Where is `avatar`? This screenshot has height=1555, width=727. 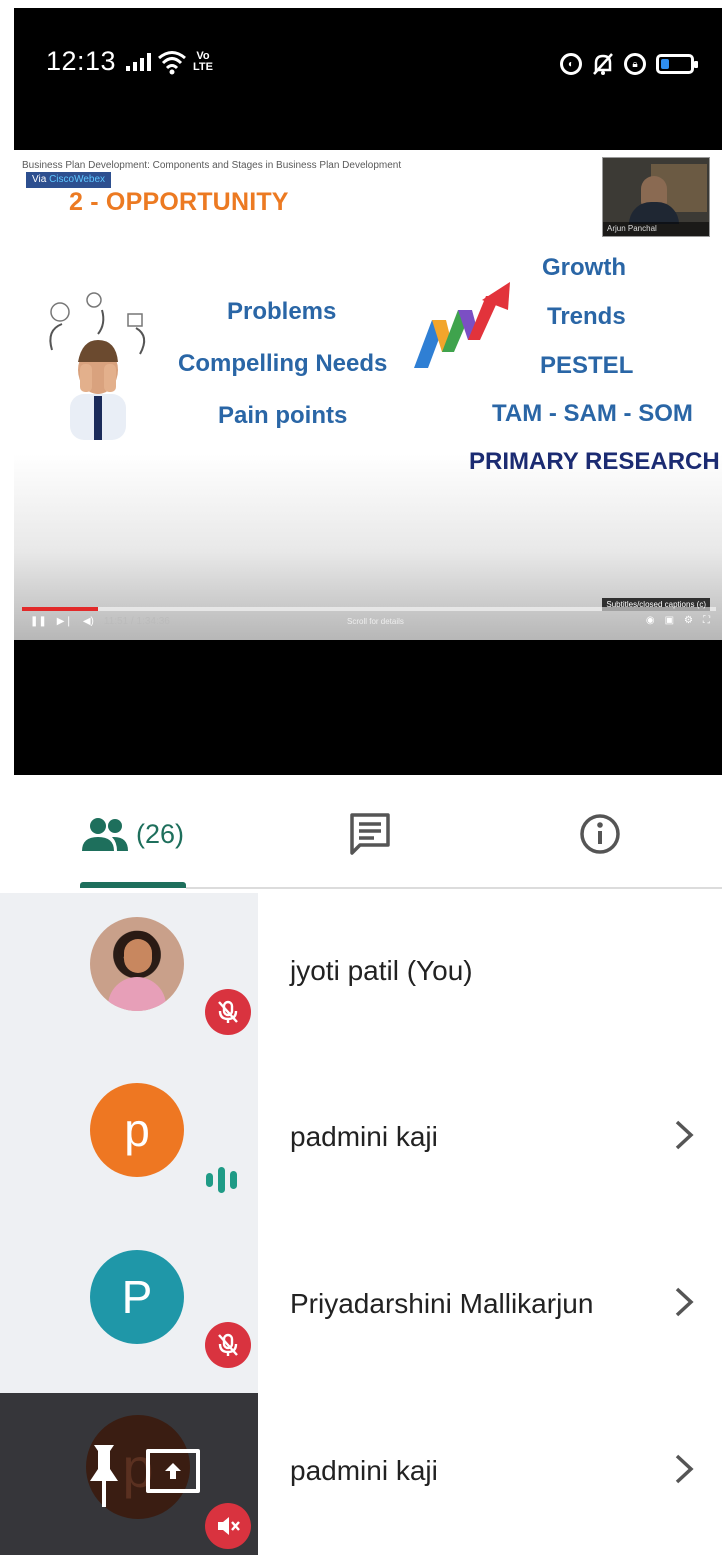 avatar is located at coordinates (137, 964).